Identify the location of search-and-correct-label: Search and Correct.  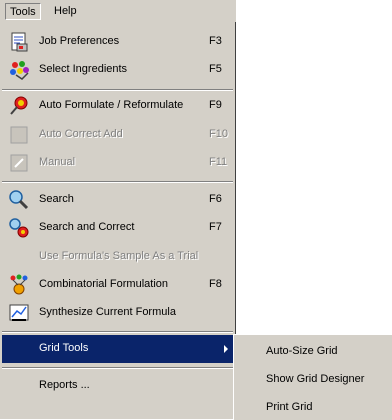
(87, 227).